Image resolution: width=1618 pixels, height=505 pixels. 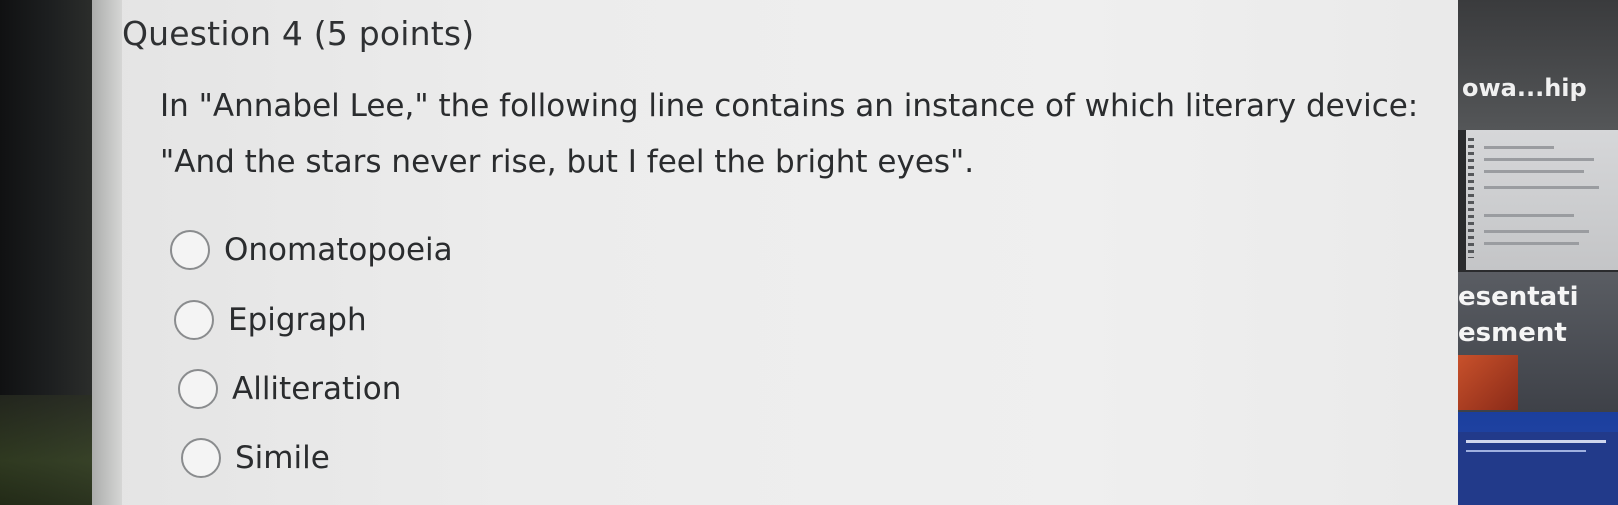 I want to click on option-epigraph: Epigraph, so click(x=270, y=320).